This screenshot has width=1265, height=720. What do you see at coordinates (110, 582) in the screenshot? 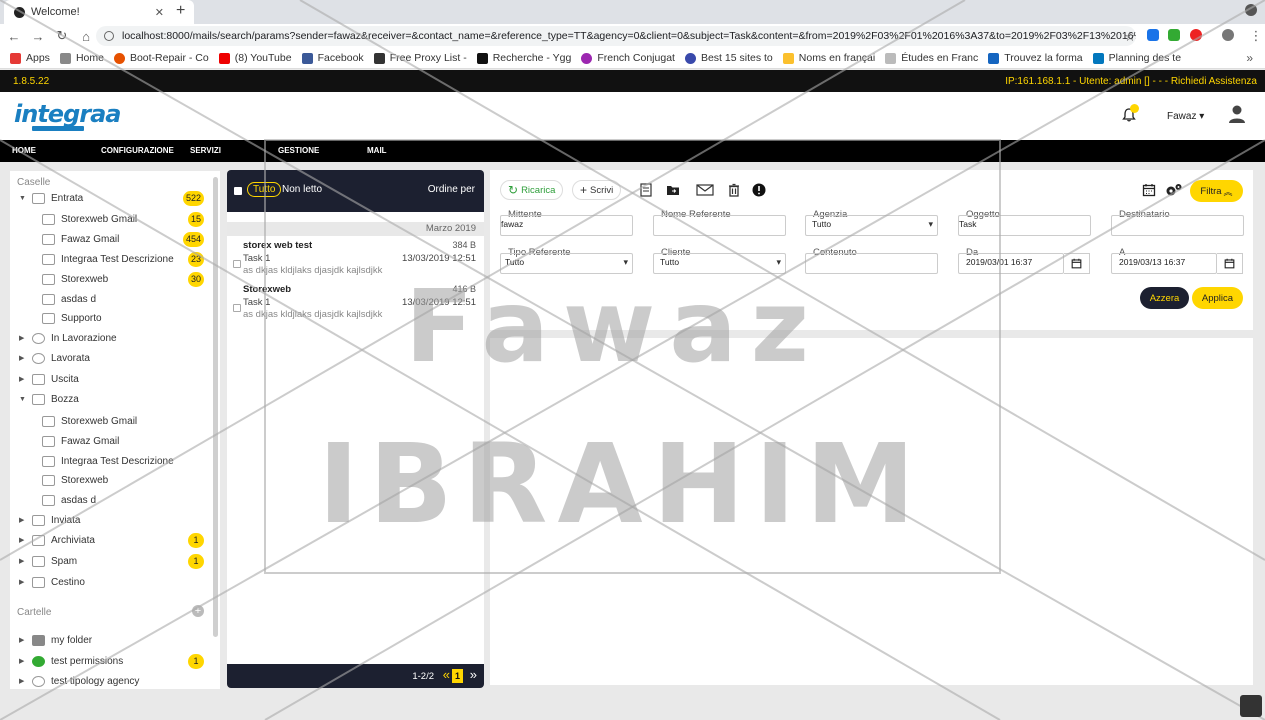
I see `sidebar-item-cestino: ▶ Cestino` at bounding box center [110, 582].